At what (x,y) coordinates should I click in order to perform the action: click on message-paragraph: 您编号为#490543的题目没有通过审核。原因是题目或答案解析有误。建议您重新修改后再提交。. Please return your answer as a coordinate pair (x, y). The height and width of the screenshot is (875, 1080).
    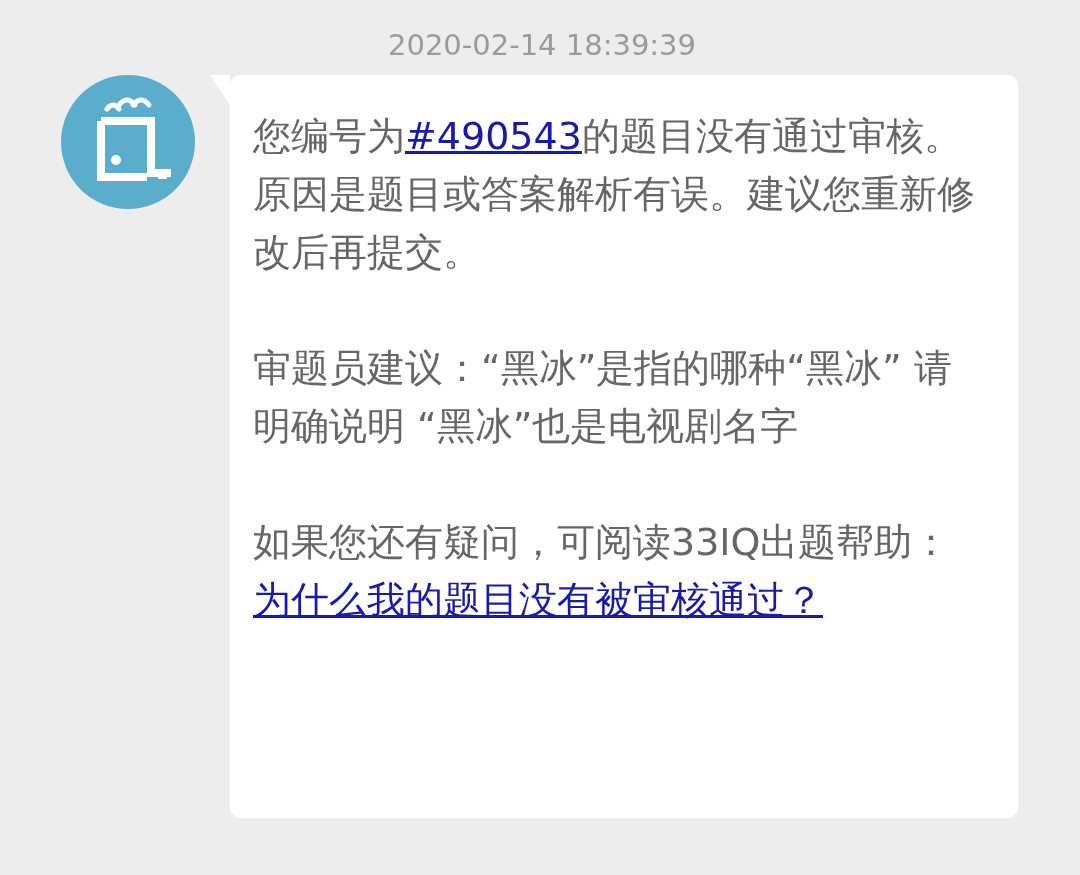
    Looking at the image, I should click on (614, 194).